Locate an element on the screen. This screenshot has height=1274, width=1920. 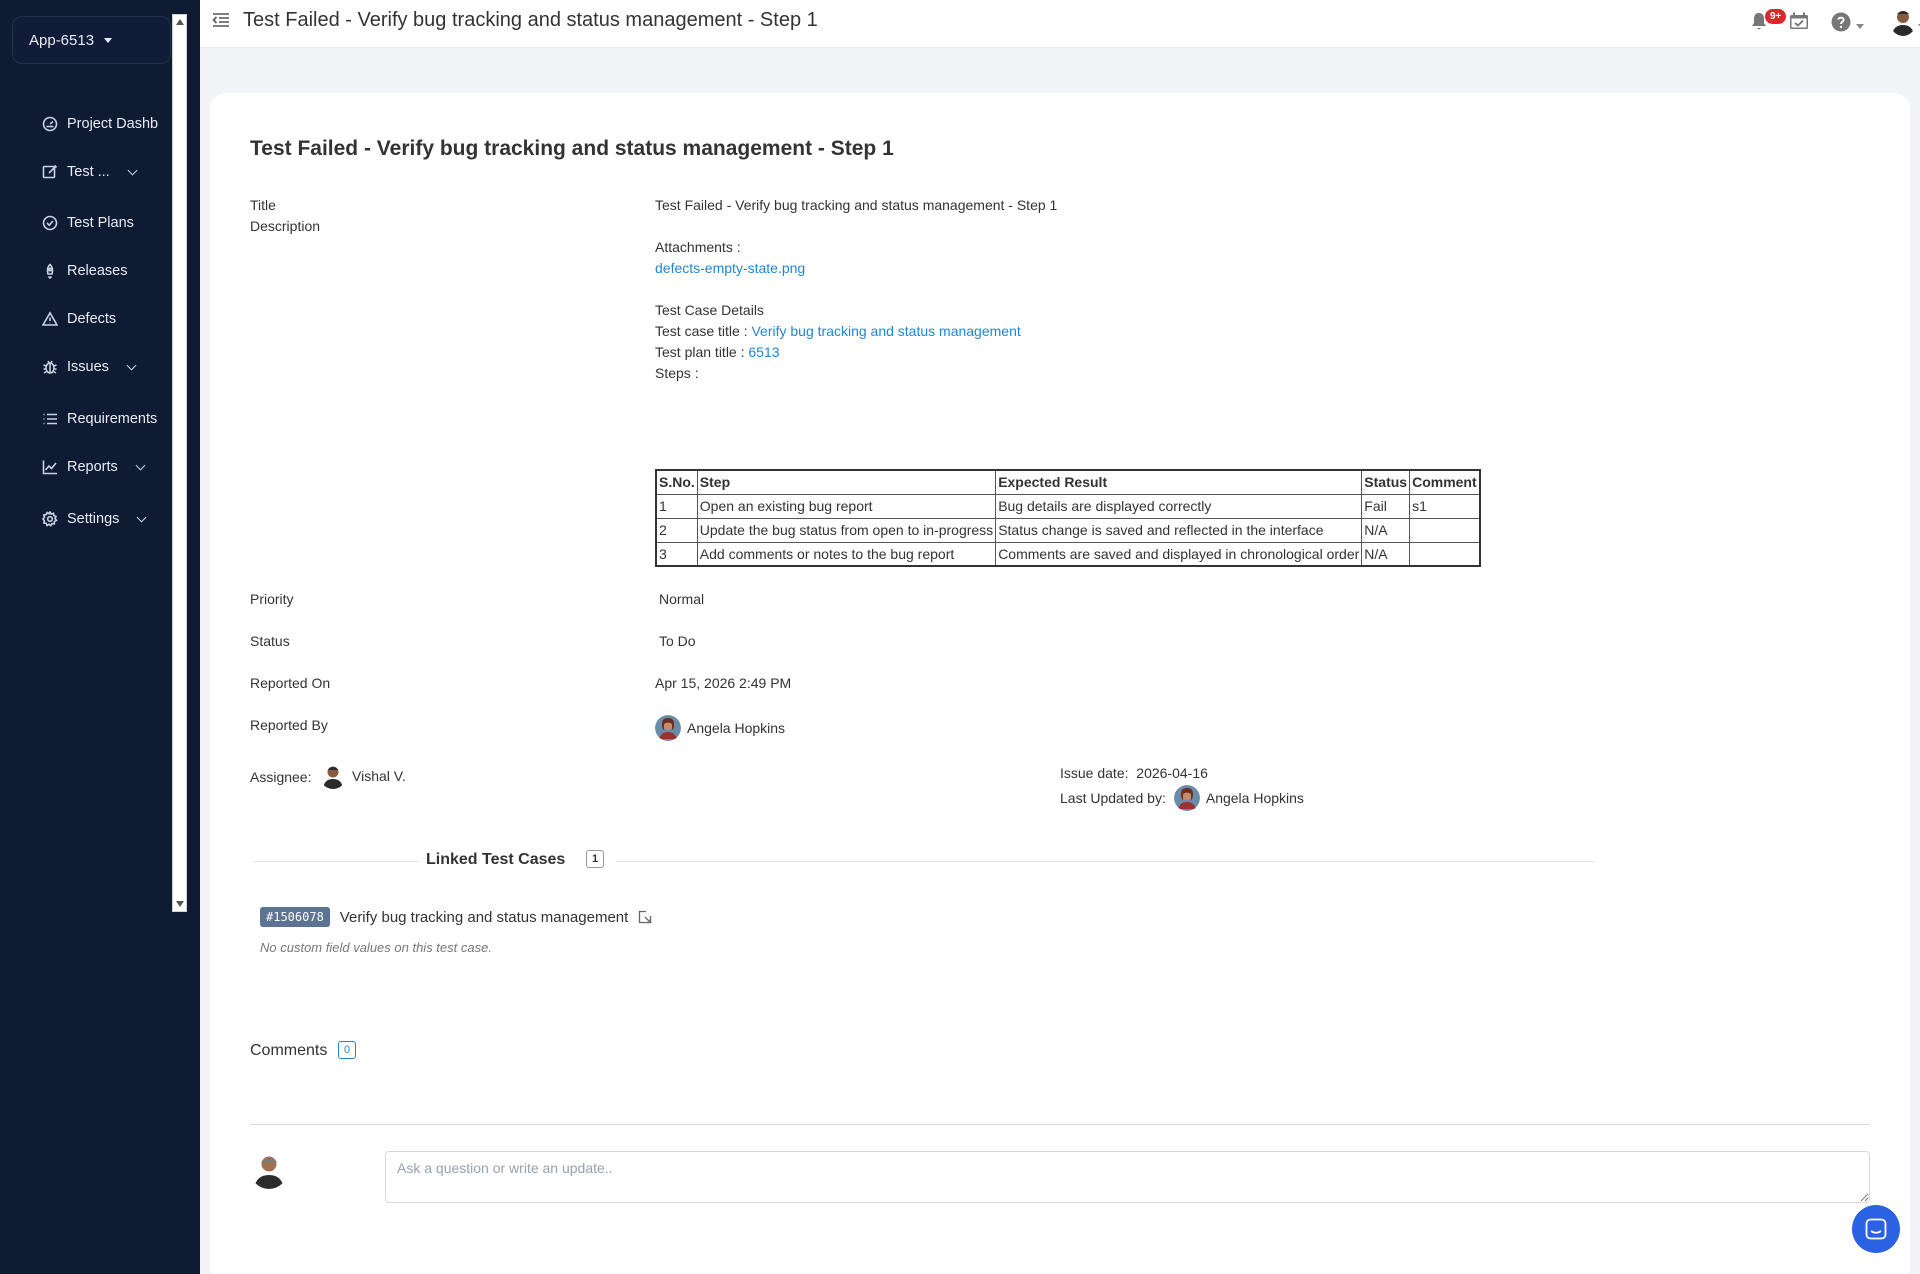
reported-by-label: Reported By is located at coordinates (289, 725).